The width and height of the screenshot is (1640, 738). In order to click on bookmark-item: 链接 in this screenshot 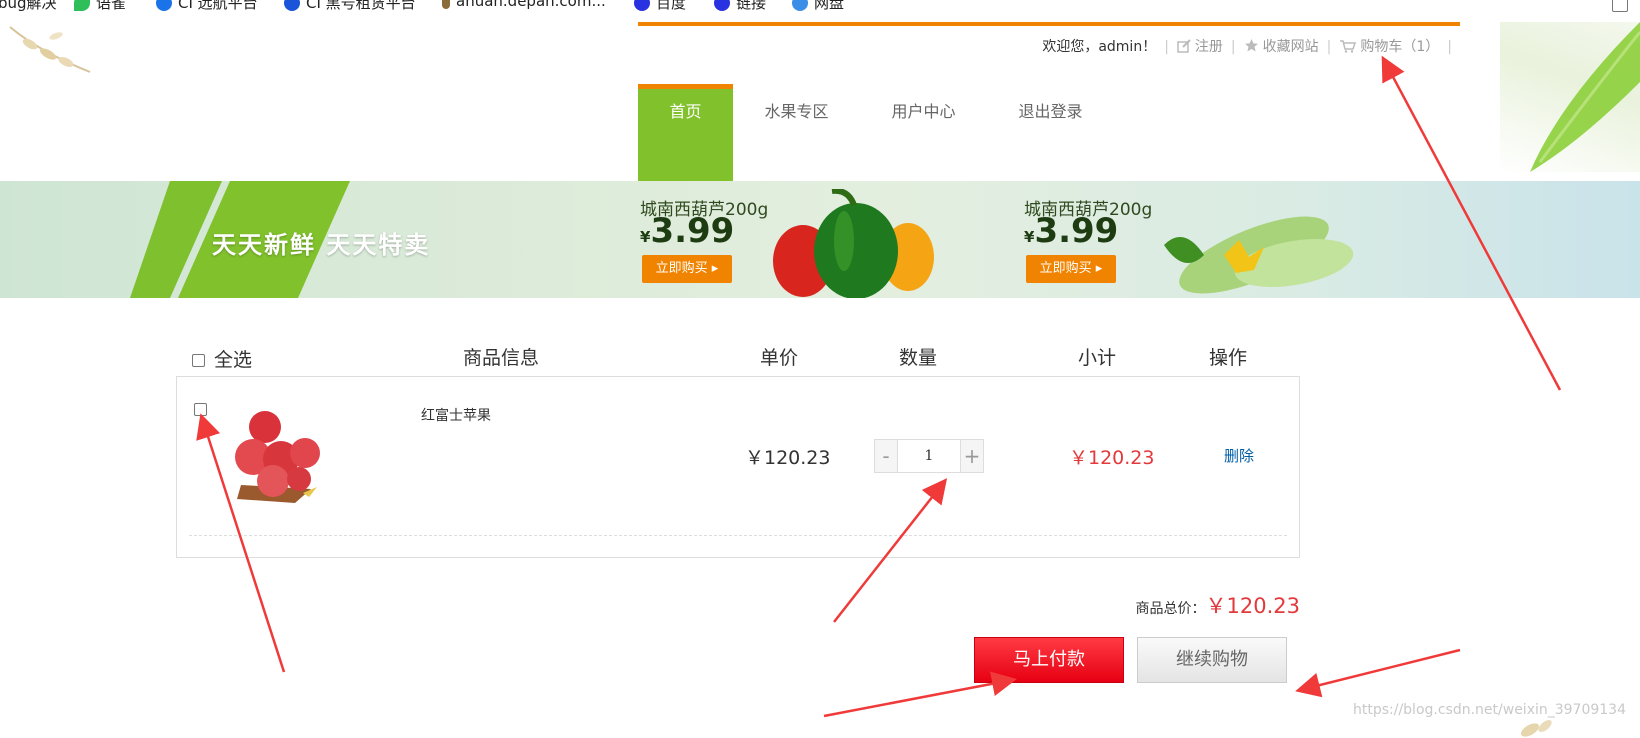, I will do `click(740, 6)`.